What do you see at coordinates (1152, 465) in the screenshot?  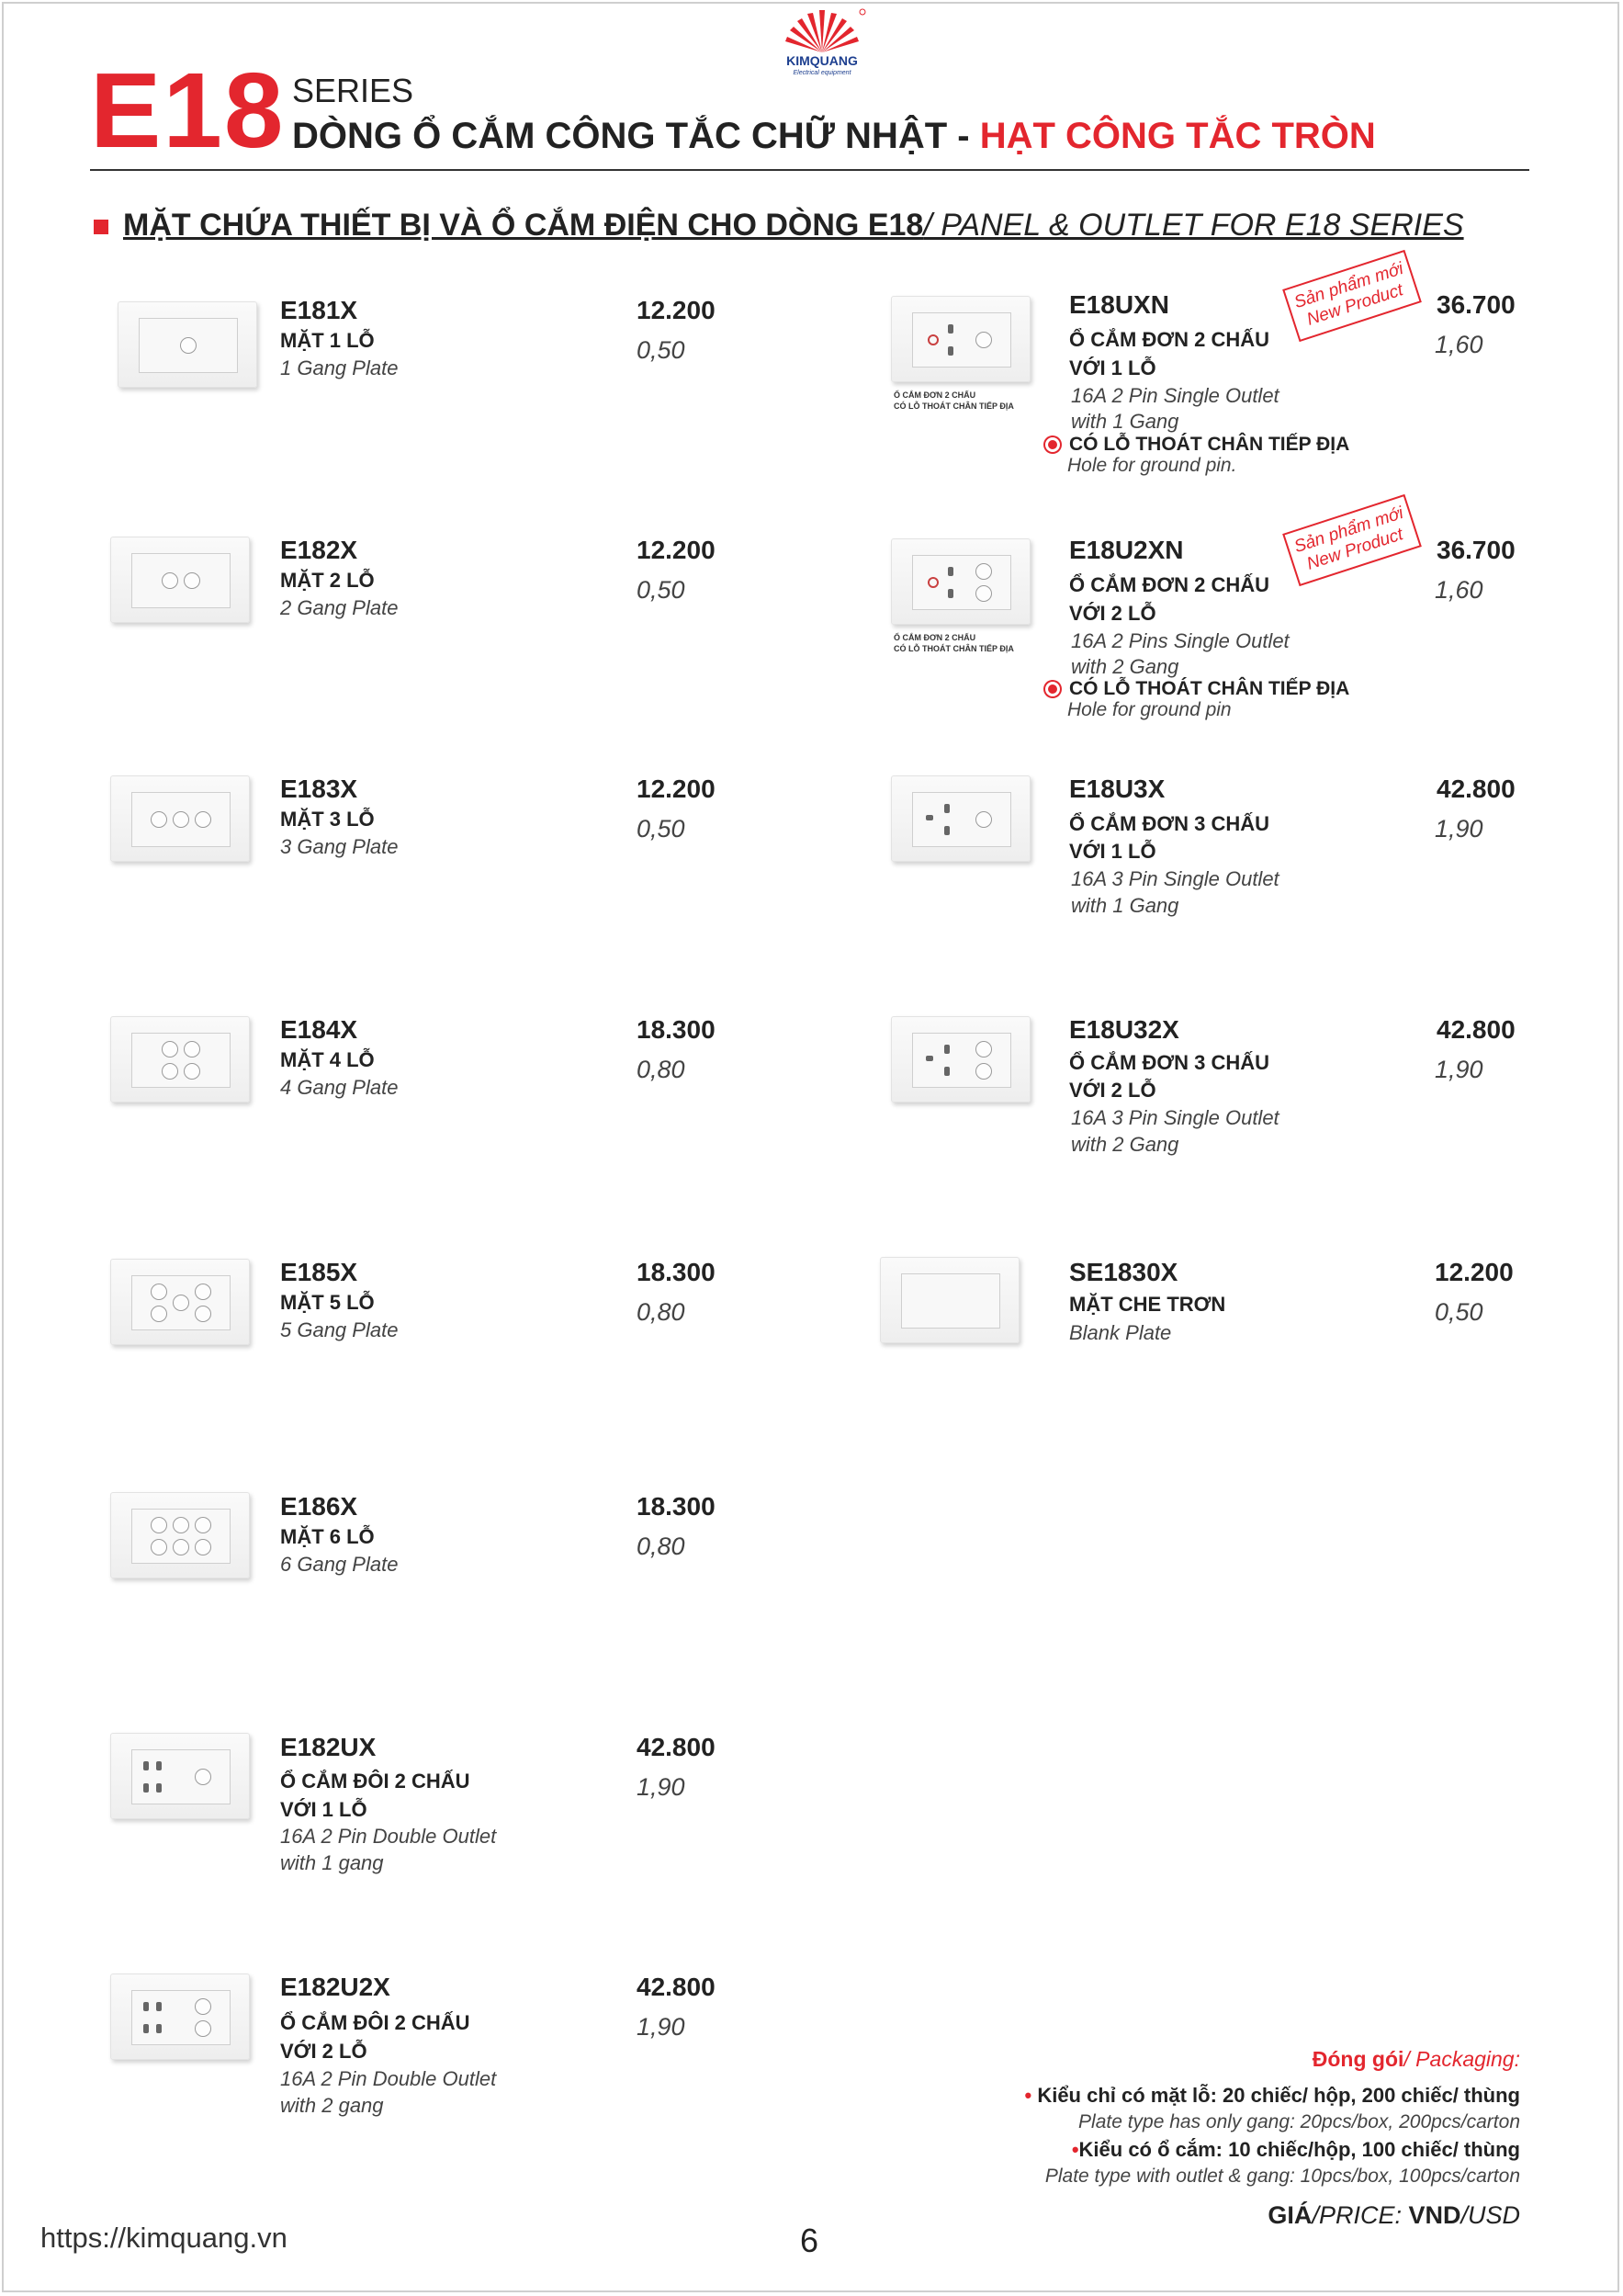 I see `ground-pin-note-en: Hole for ground pin.` at bounding box center [1152, 465].